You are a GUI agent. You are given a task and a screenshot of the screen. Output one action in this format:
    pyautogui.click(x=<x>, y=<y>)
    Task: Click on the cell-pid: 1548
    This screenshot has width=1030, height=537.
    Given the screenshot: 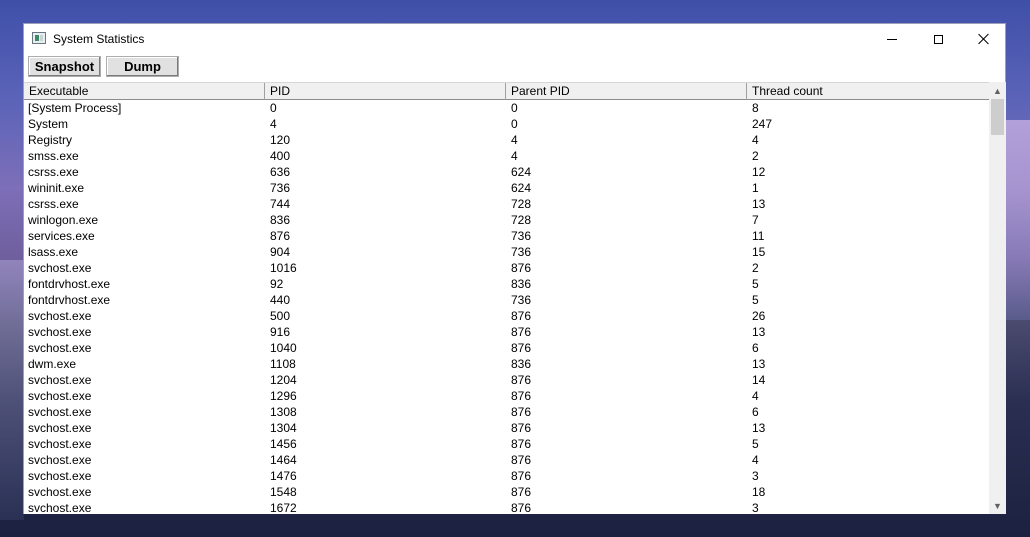 What is the action you would take?
    pyautogui.click(x=283, y=492)
    